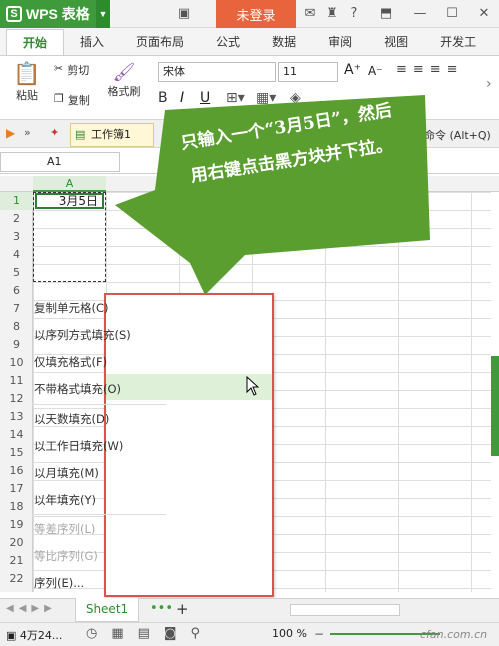 This screenshot has width=499, height=646. What do you see at coordinates (82, 335) in the screenshot?
I see `menu-item-fill-series: 以序列方式填充(S)` at bounding box center [82, 335].